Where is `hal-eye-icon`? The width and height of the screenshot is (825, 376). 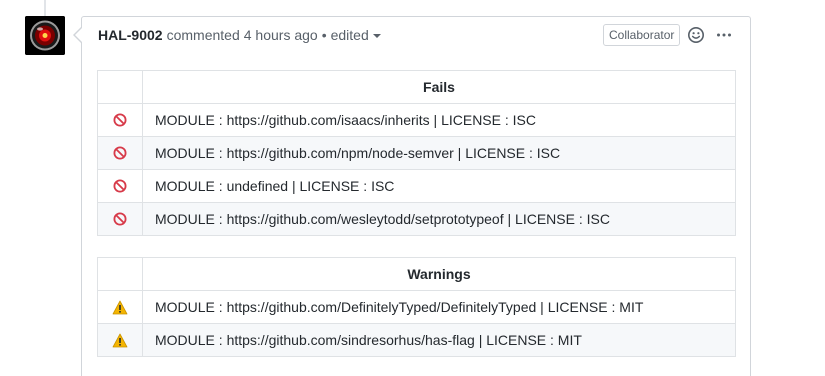 hal-eye-icon is located at coordinates (45, 35).